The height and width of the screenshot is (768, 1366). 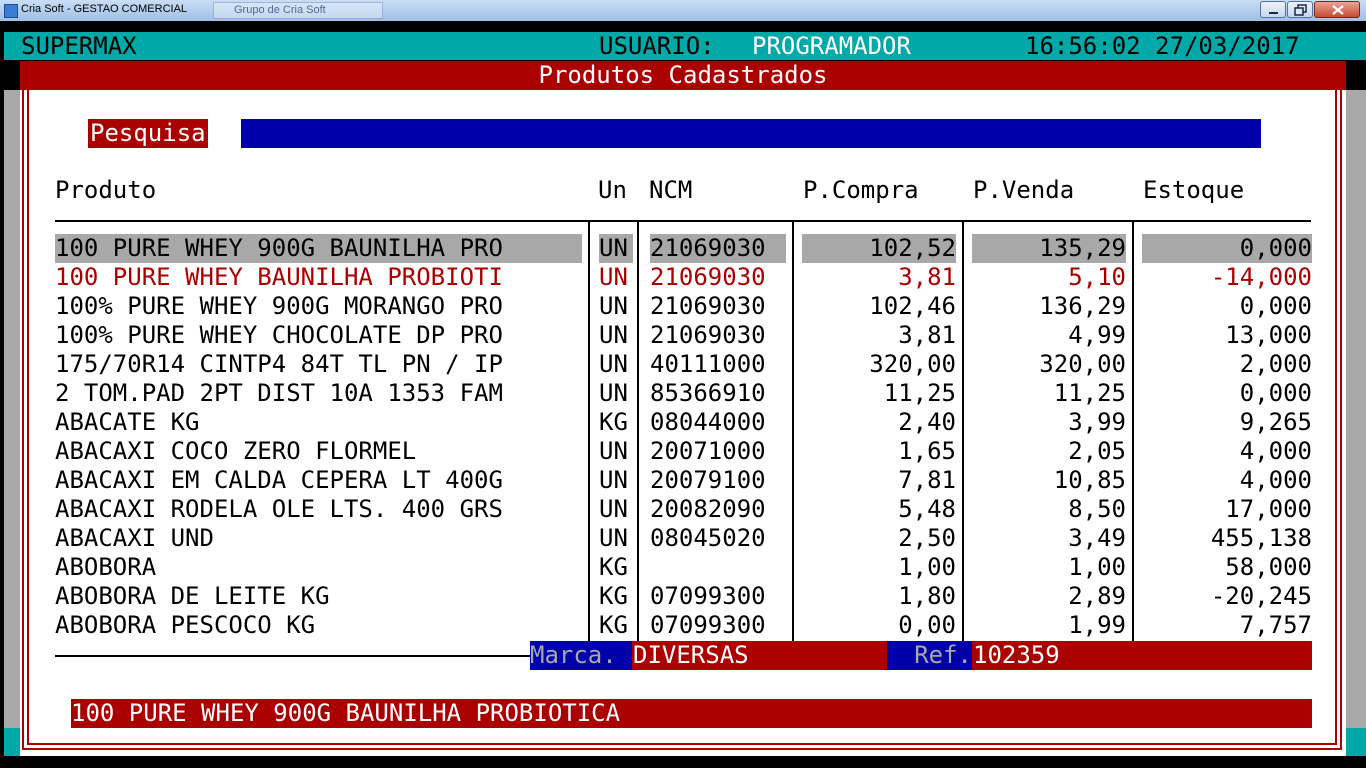 What do you see at coordinates (127, 422) in the screenshot?
I see `cell-produto: ABACATE KG` at bounding box center [127, 422].